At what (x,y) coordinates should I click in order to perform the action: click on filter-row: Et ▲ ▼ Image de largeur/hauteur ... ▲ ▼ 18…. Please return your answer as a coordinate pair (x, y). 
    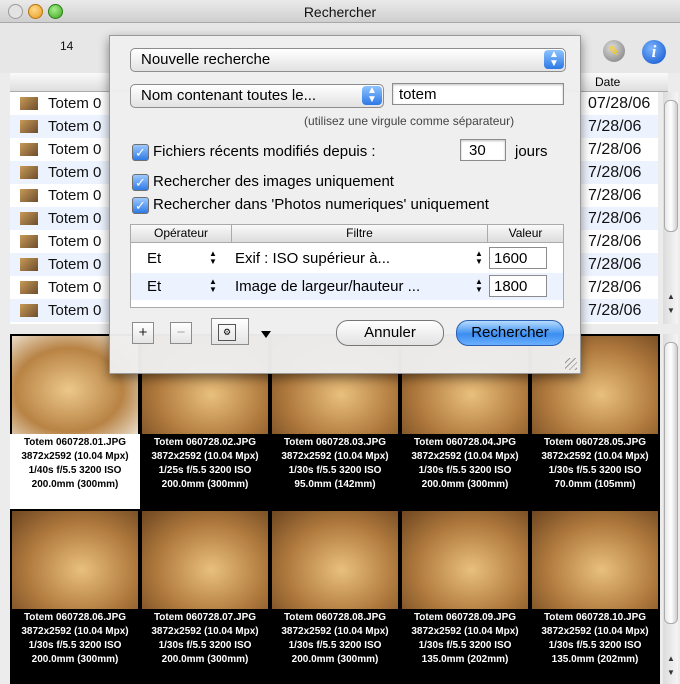
    Looking at the image, I should click on (347, 286).